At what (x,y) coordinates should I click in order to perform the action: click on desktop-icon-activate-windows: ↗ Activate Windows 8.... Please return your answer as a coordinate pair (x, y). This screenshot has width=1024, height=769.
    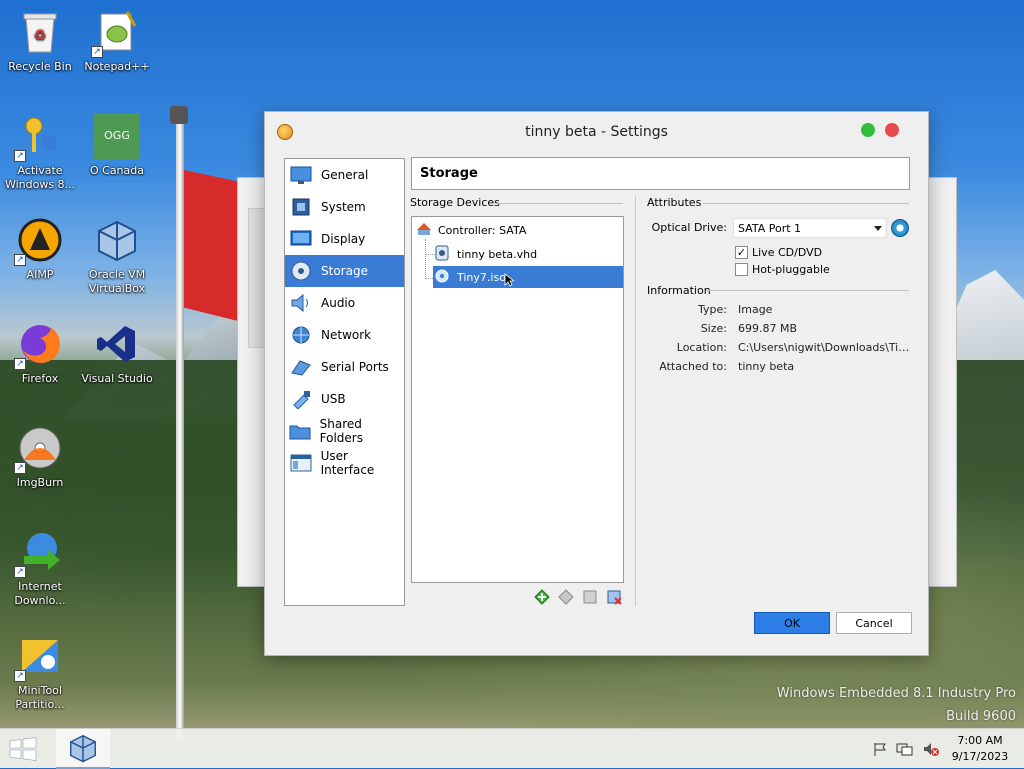
    Looking at the image, I should click on (40, 152).